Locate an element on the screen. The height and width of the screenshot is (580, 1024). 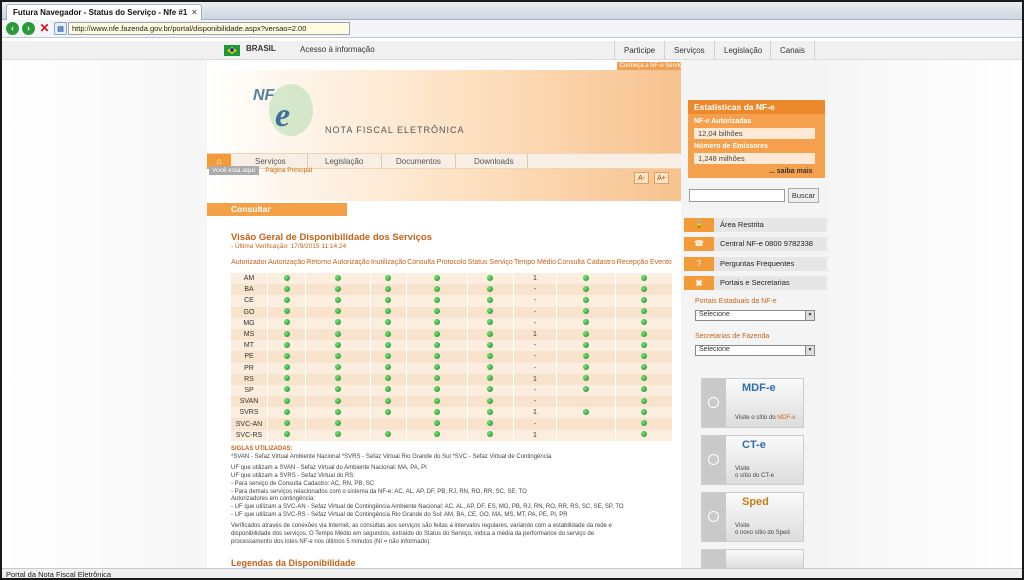
menu-legislacao: Legislação is located at coordinates (344, 161).